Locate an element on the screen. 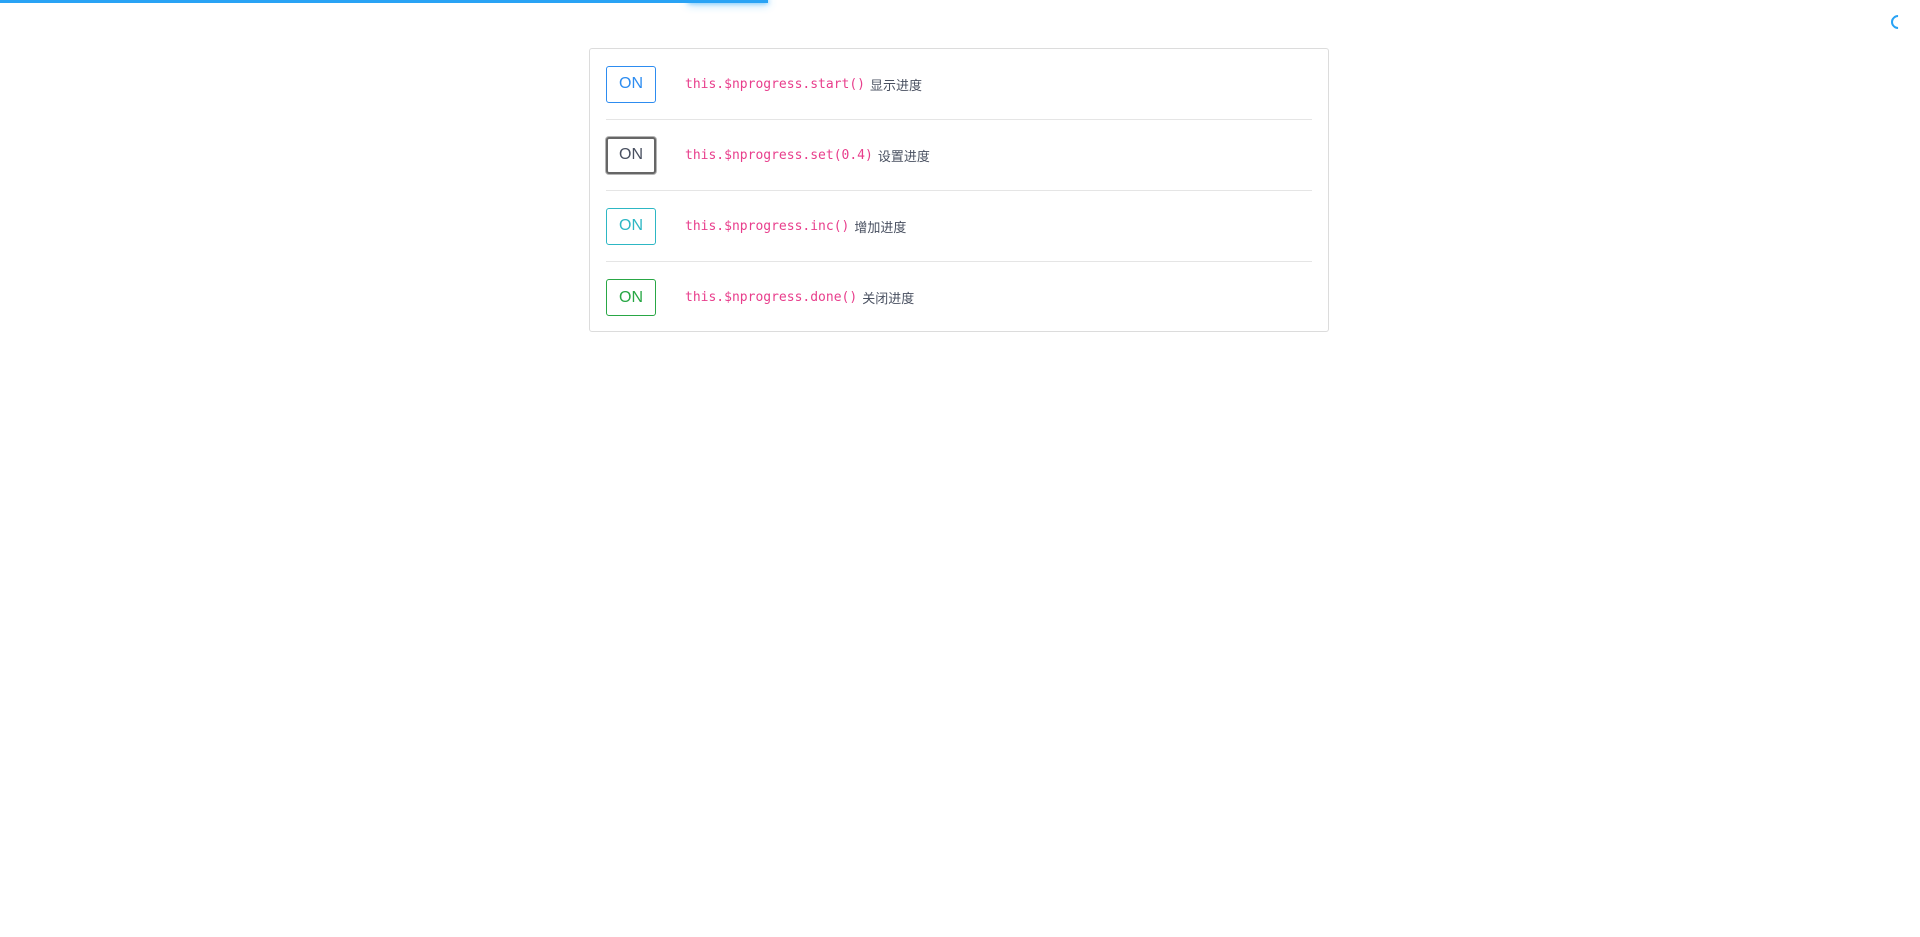 The width and height of the screenshot is (1920, 937). row-label: 关闭进度 is located at coordinates (888, 299).